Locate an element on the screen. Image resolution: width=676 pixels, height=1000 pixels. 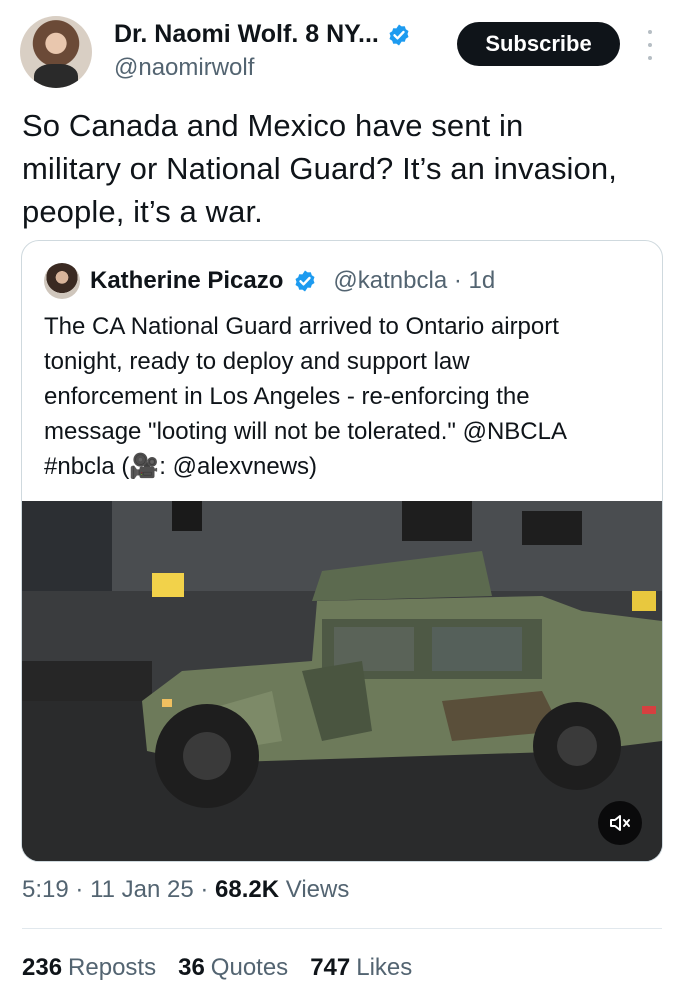
tweet-meta: 5:19 · 11 Jan 25 · 68.2K Views is located at coordinates (185, 890).